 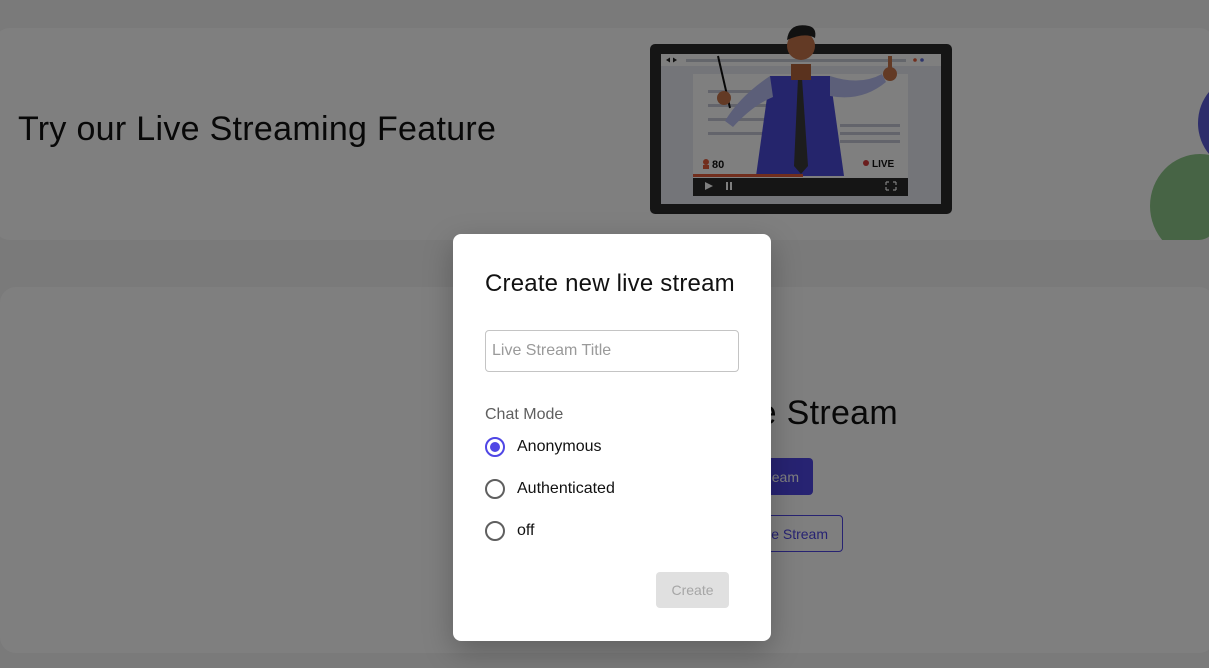 I want to click on radio-option-anonymous: Anonymous, so click(x=543, y=447).